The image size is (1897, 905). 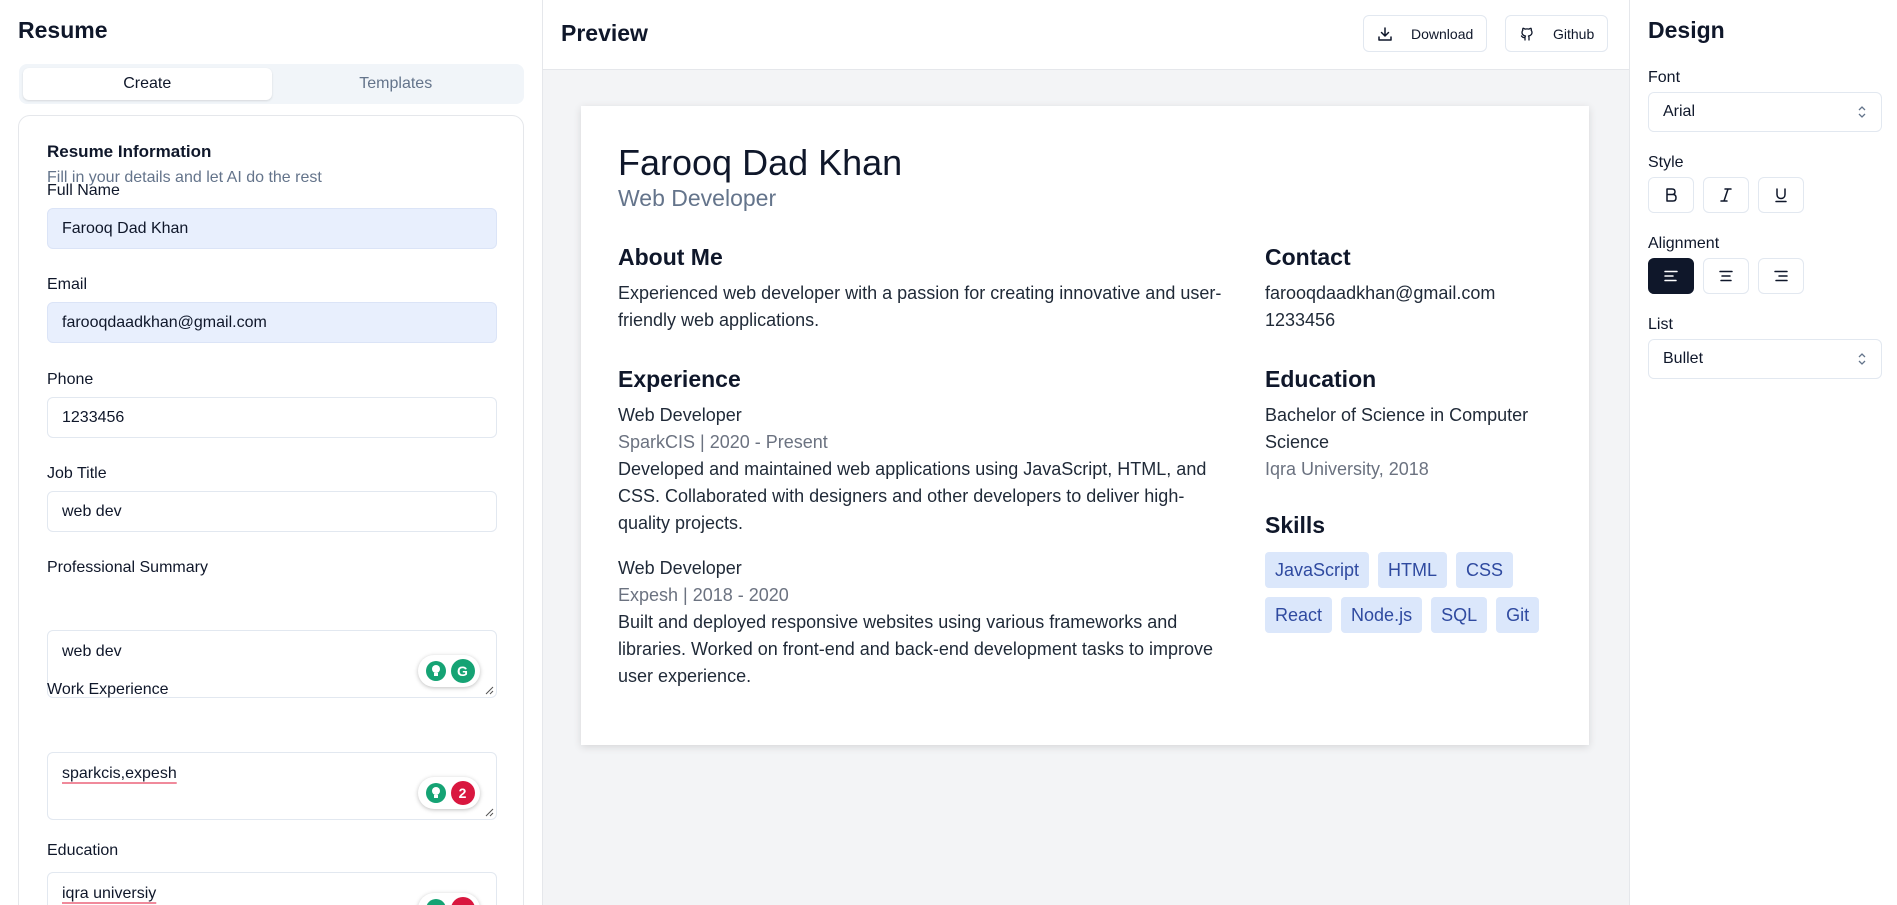 I want to click on list-select-value: Bullet, so click(x=1683, y=358).